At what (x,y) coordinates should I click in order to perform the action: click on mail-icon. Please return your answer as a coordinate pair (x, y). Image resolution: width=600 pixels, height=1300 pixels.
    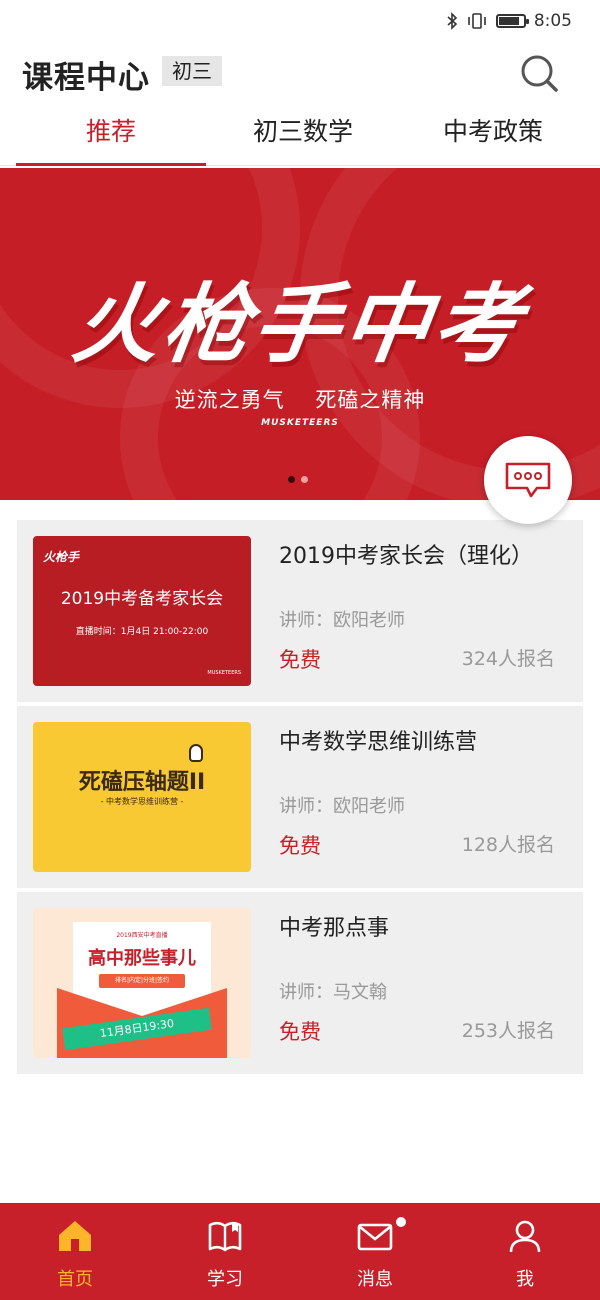
    Looking at the image, I should click on (375, 1237).